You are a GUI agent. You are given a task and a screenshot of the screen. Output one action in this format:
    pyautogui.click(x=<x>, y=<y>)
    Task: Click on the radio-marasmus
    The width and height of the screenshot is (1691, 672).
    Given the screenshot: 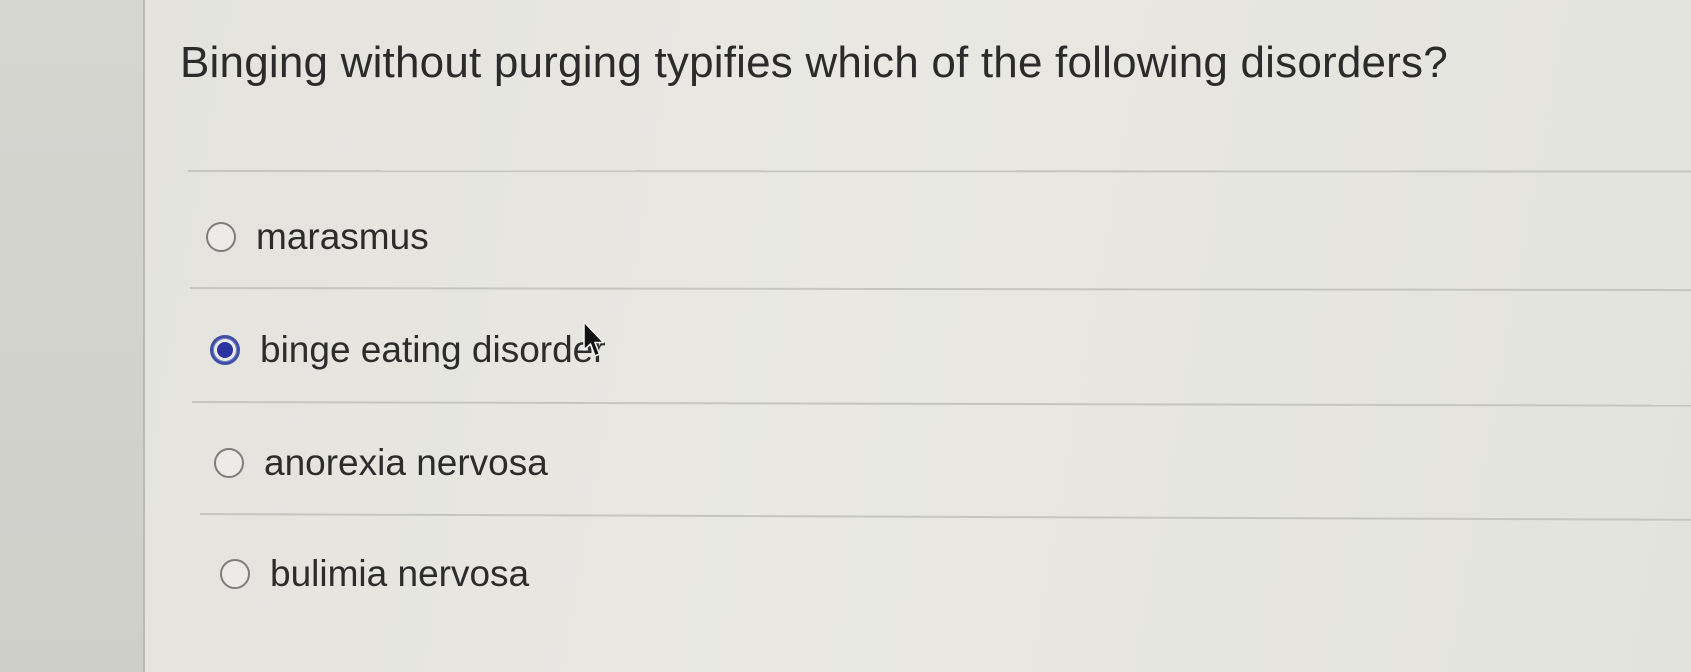 What is the action you would take?
    pyautogui.click(x=221, y=237)
    